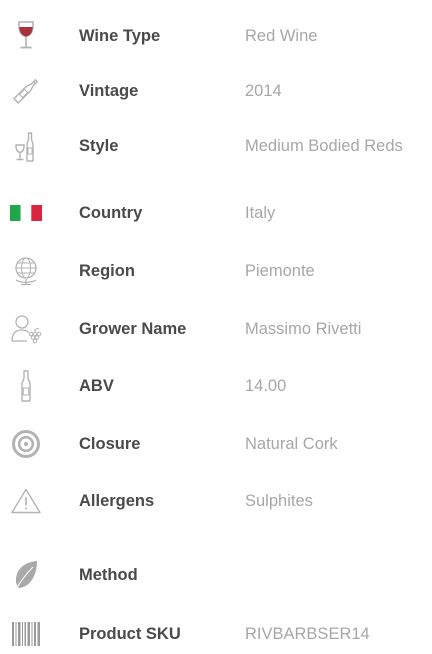 This screenshot has height=654, width=432. I want to click on barcode-icon, so click(26, 634).